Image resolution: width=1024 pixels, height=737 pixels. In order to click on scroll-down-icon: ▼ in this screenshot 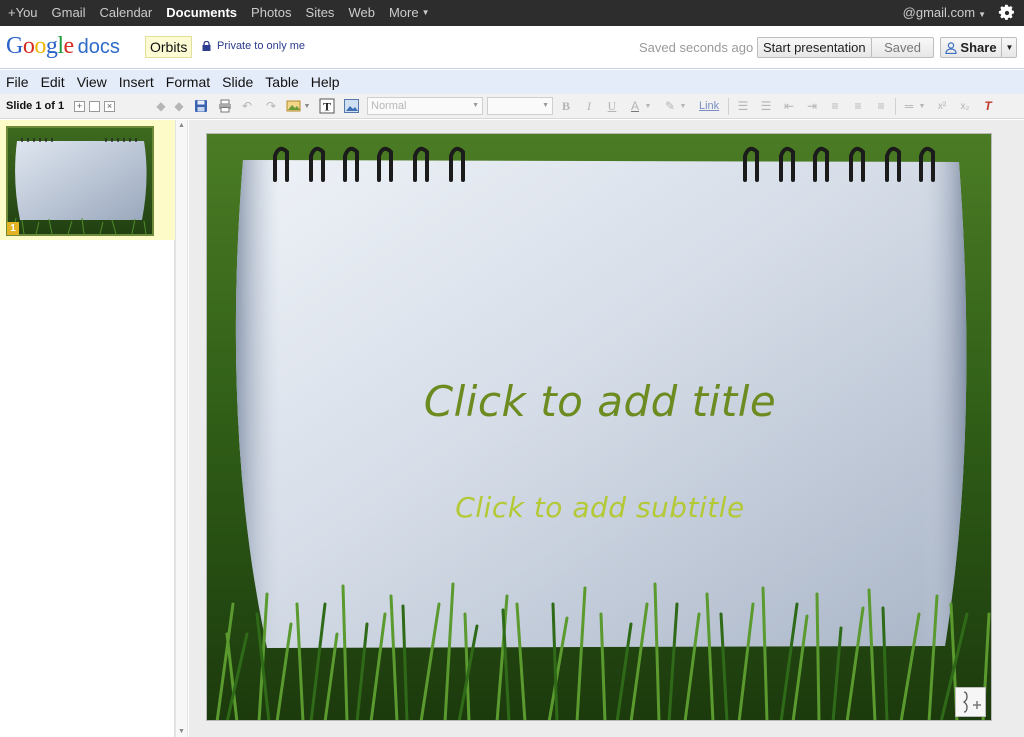, I will do `click(181, 731)`.